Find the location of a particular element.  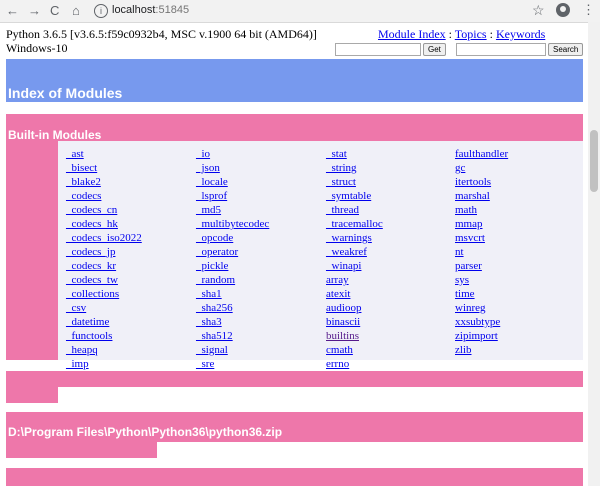

platform-line: Windows-10 is located at coordinates (37, 48).